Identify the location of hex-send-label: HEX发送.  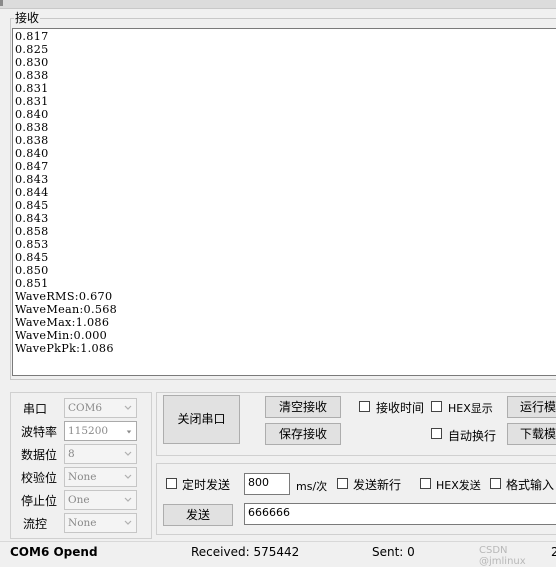
(458, 485).